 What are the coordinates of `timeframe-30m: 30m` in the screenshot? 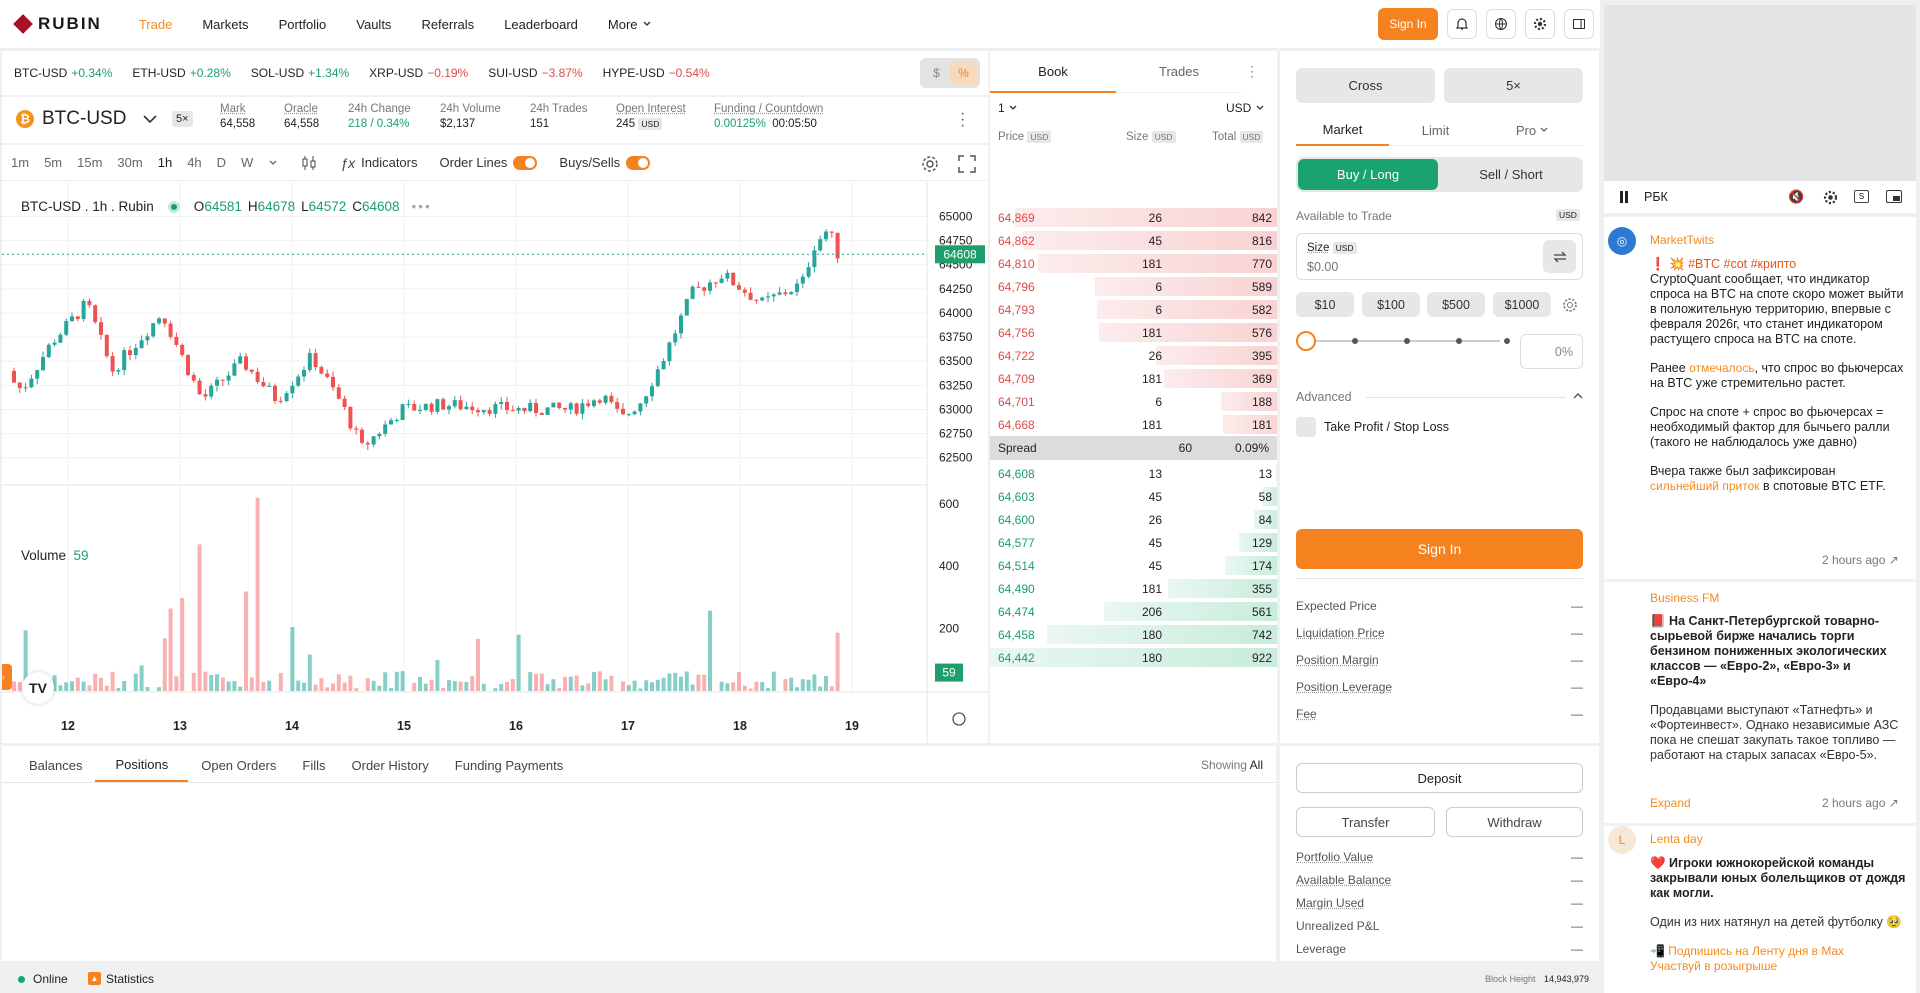 It's located at (129, 162).